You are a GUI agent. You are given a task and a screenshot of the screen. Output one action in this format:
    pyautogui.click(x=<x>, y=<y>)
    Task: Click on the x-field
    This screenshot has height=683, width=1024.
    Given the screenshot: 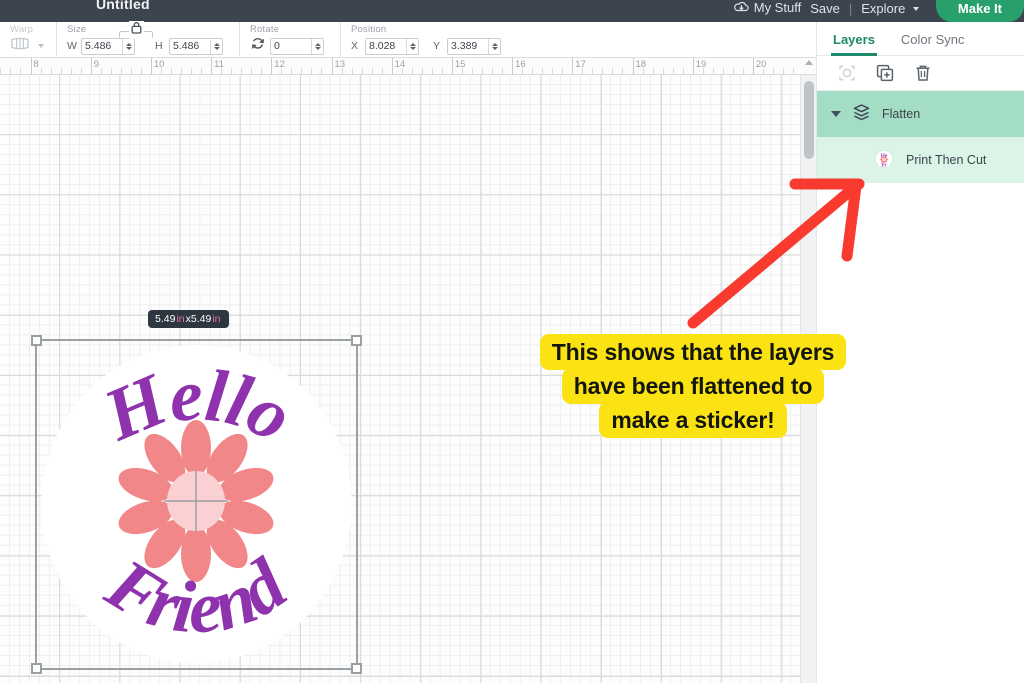 What is the action you would take?
    pyautogui.click(x=392, y=46)
    